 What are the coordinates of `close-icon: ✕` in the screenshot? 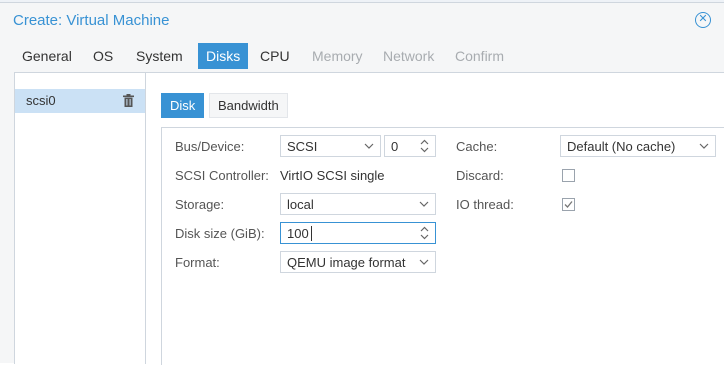 It's located at (703, 20).